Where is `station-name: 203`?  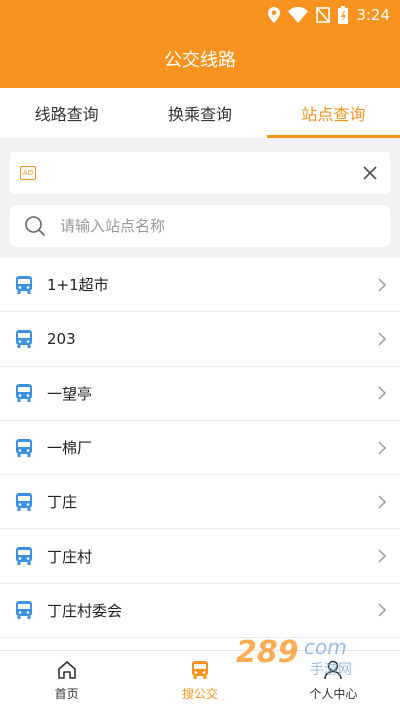 station-name: 203 is located at coordinates (61, 338).